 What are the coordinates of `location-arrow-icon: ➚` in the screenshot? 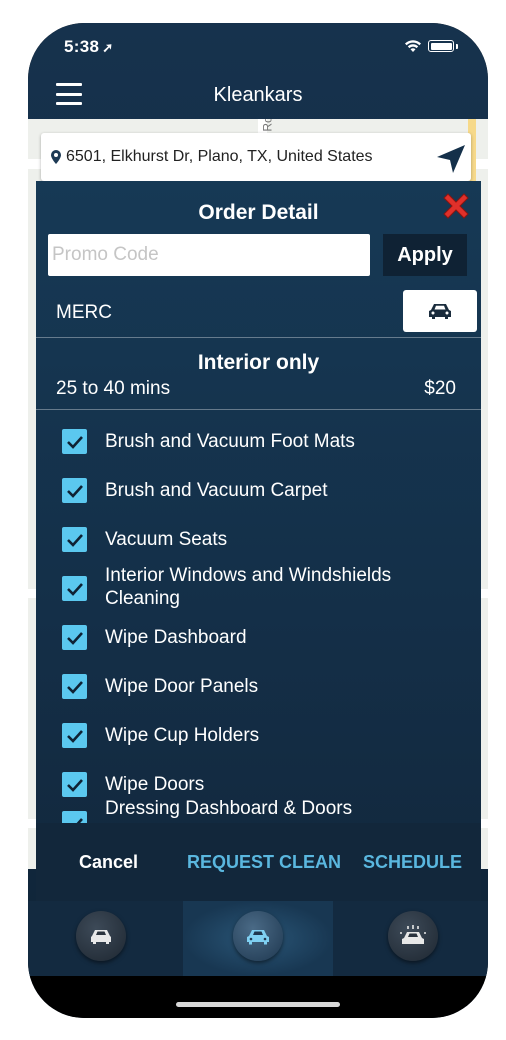 It's located at (108, 47).